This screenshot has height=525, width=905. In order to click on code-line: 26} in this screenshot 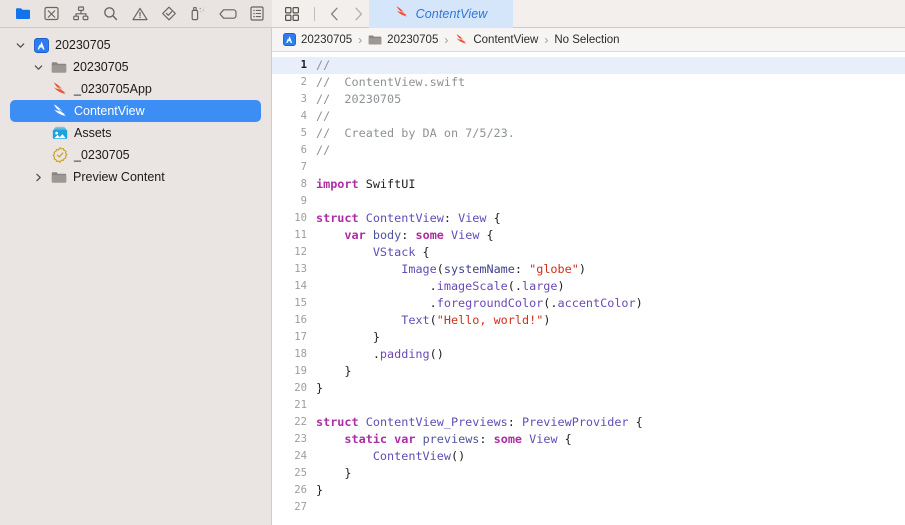, I will do `click(588, 490)`.